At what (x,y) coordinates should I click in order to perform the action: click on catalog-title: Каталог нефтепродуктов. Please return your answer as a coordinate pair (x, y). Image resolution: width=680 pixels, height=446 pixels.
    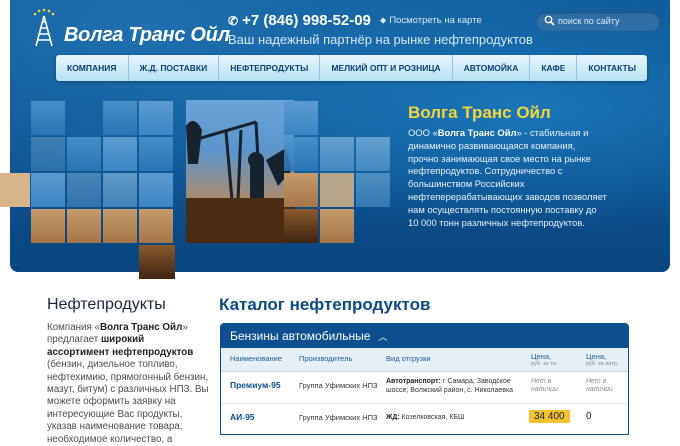
    Looking at the image, I should click on (325, 304).